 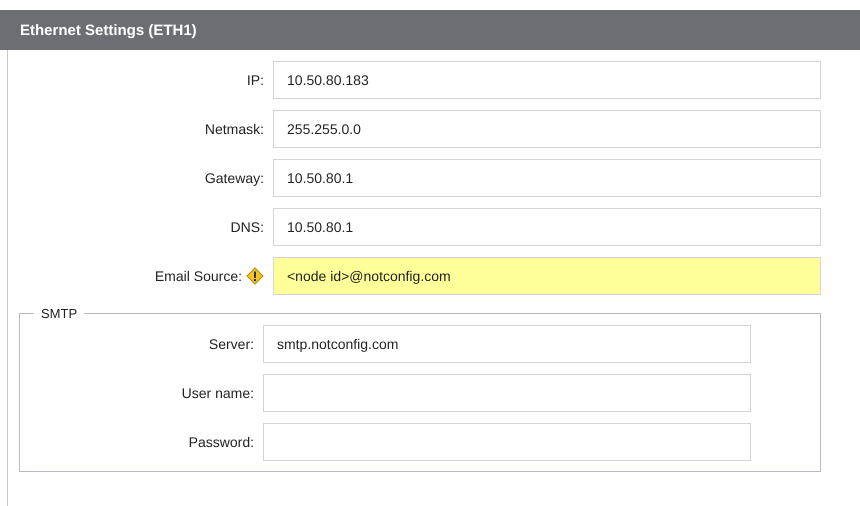 I want to click on field-label: Email Source:, so click(x=198, y=276).